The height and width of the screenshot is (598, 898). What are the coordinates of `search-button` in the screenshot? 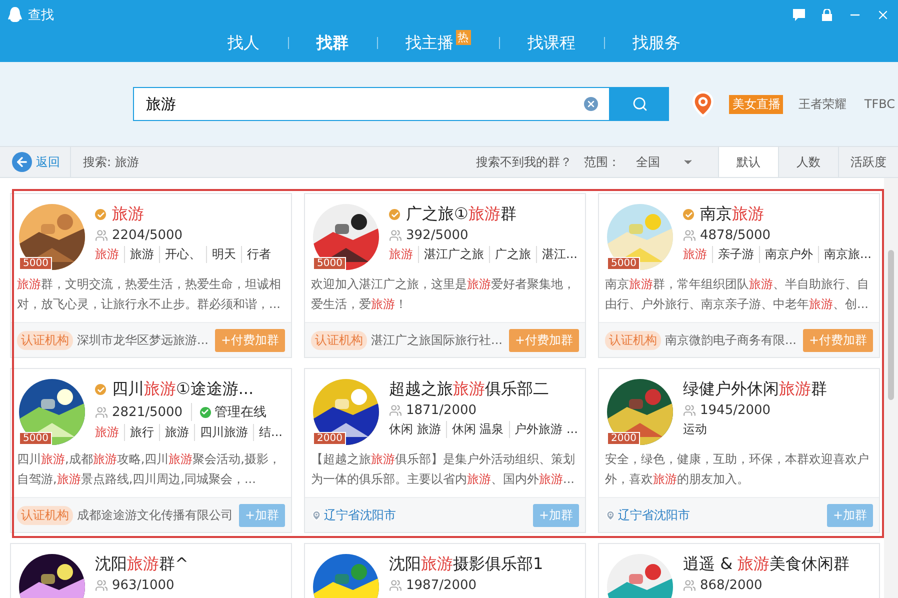 It's located at (640, 104).